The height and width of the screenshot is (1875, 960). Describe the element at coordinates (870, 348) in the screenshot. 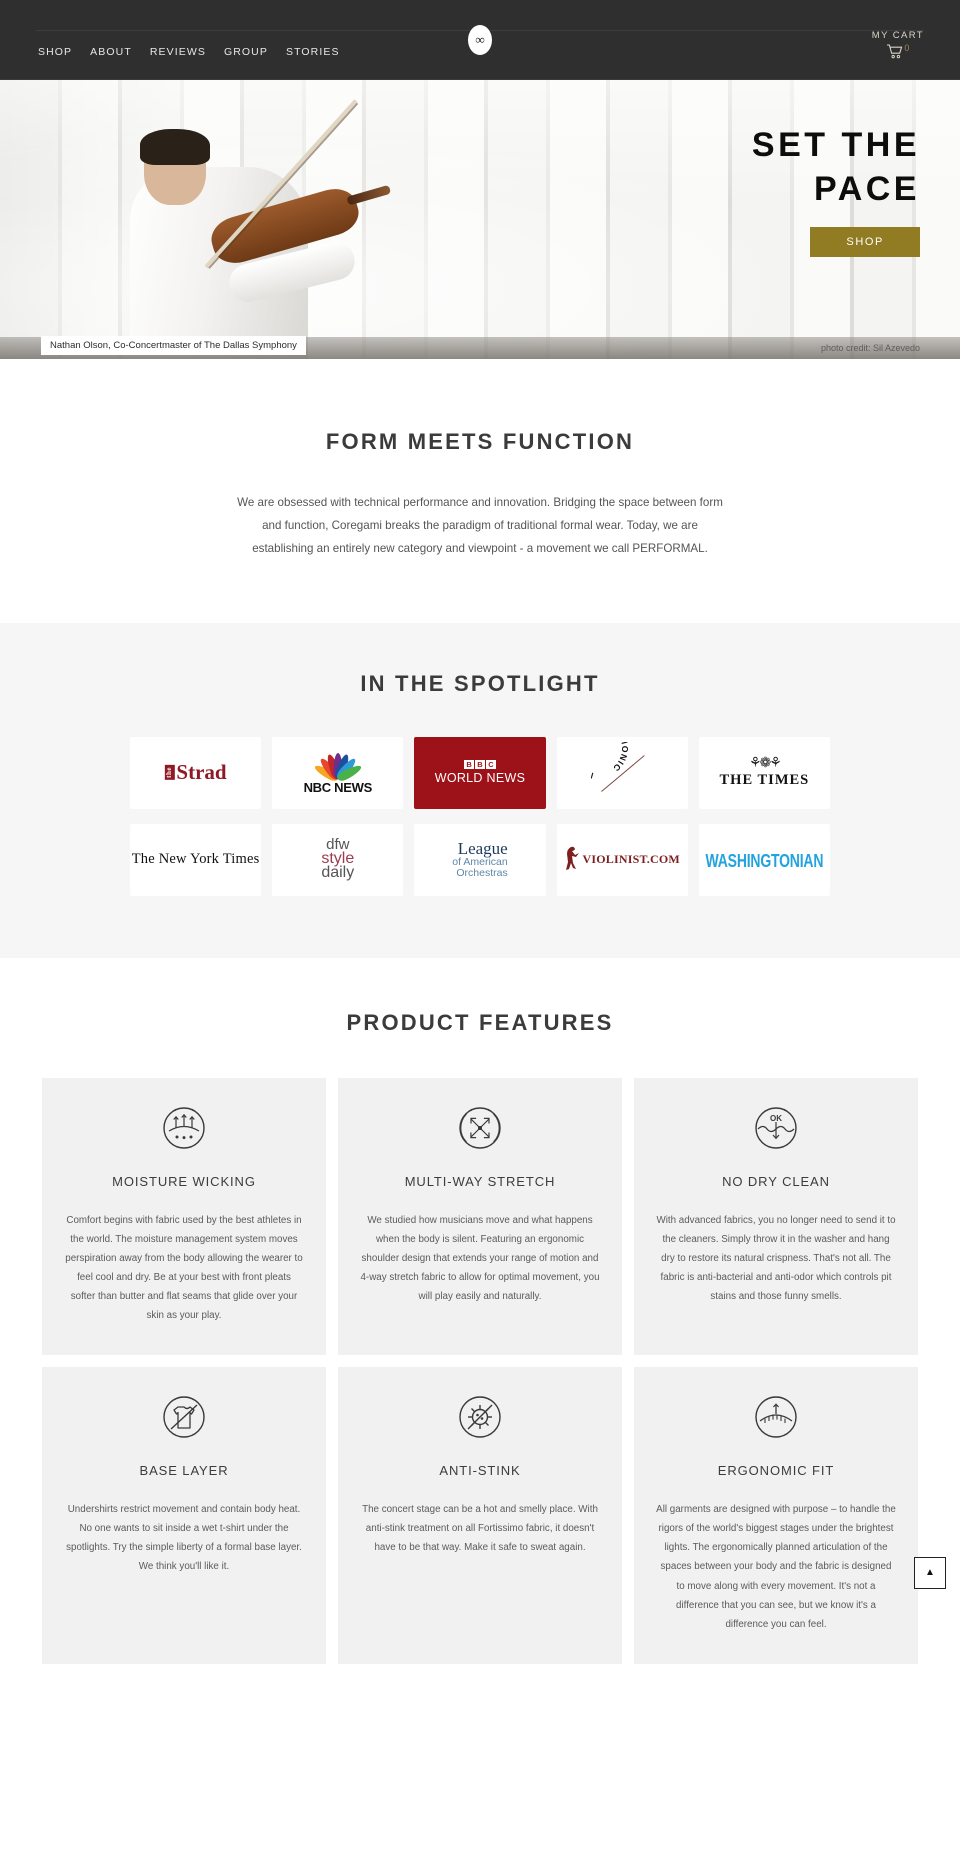

I see `hero-photo-credit: photo credit: Sil Azevedo` at that location.